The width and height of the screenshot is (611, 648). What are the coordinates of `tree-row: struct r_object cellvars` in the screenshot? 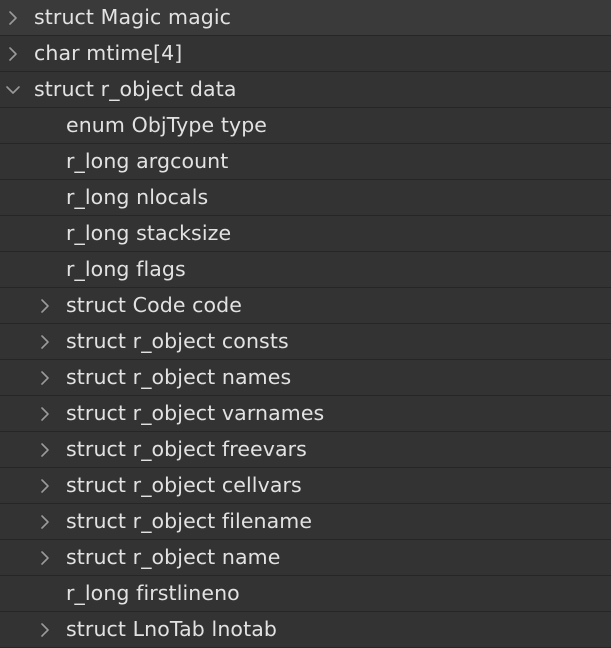 It's located at (305, 486).